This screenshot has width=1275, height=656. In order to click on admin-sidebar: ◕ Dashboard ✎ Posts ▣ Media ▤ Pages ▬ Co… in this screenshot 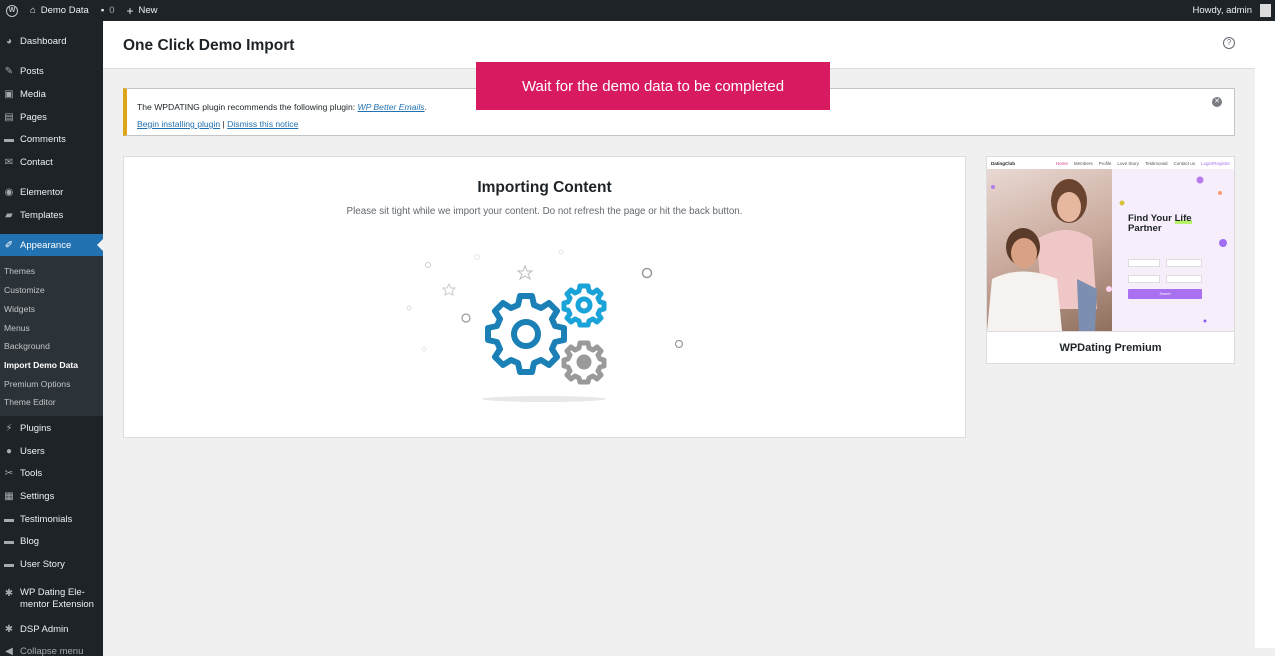, I will do `click(51, 338)`.